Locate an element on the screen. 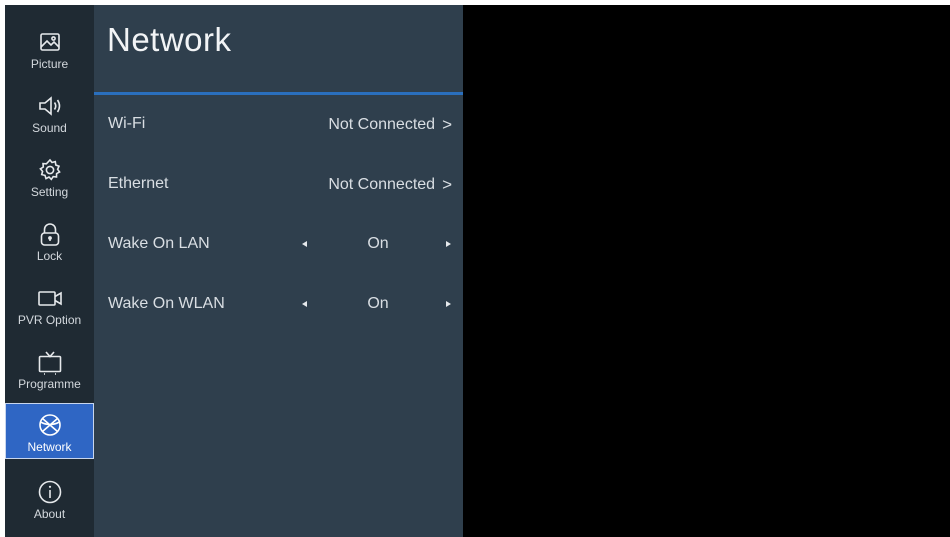  tv-icon is located at coordinates (49, 363).